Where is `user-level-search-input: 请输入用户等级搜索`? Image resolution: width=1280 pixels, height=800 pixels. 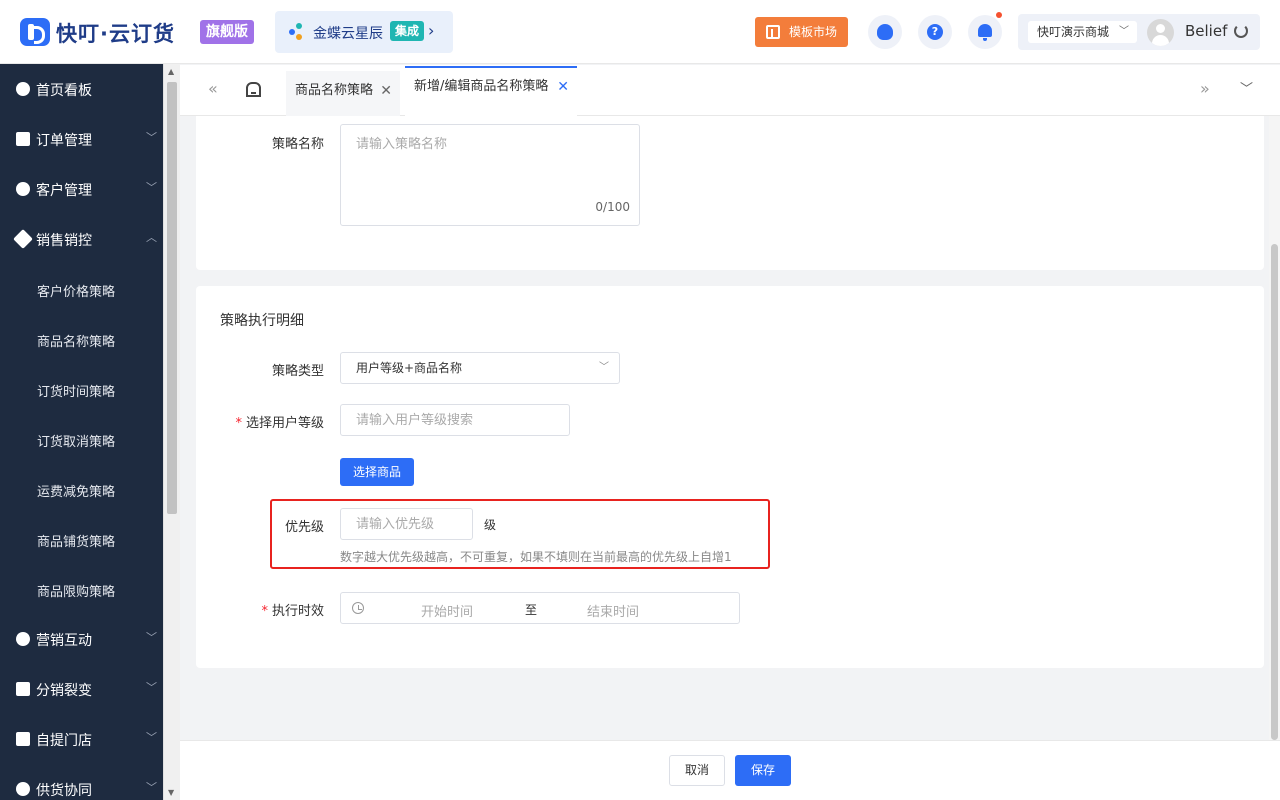
user-level-search-input: 请输入用户等级搜索 is located at coordinates (455, 420).